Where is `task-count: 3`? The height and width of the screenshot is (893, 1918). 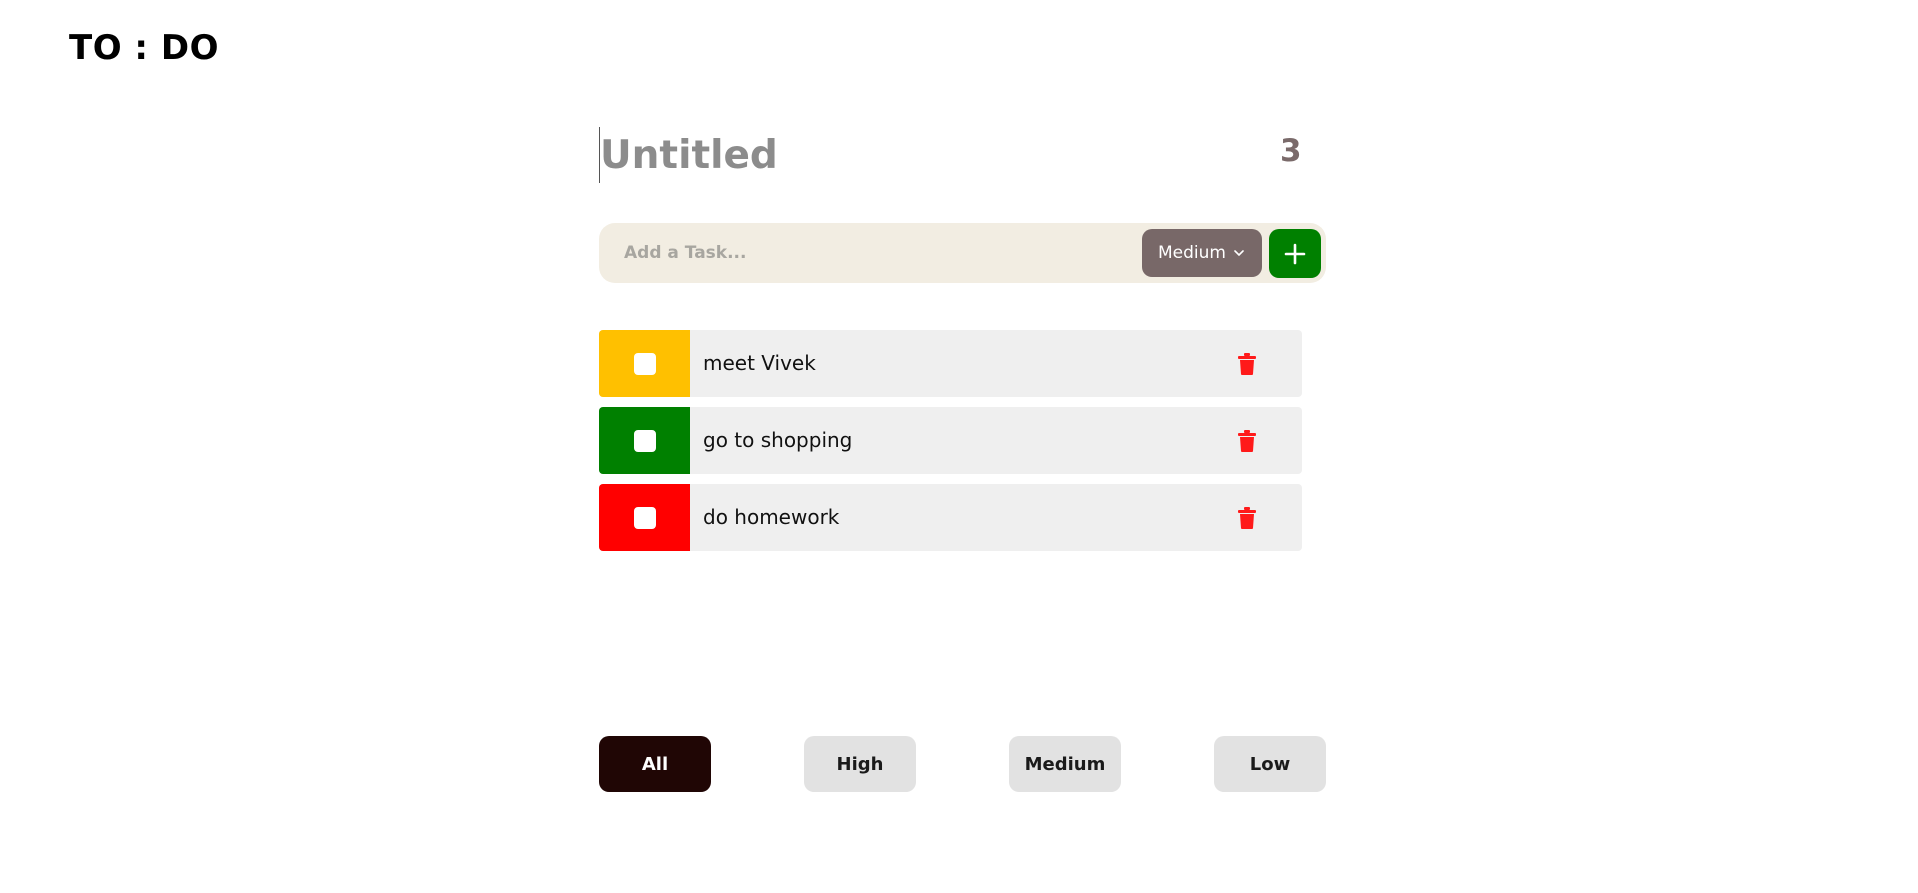 task-count: 3 is located at coordinates (1291, 151).